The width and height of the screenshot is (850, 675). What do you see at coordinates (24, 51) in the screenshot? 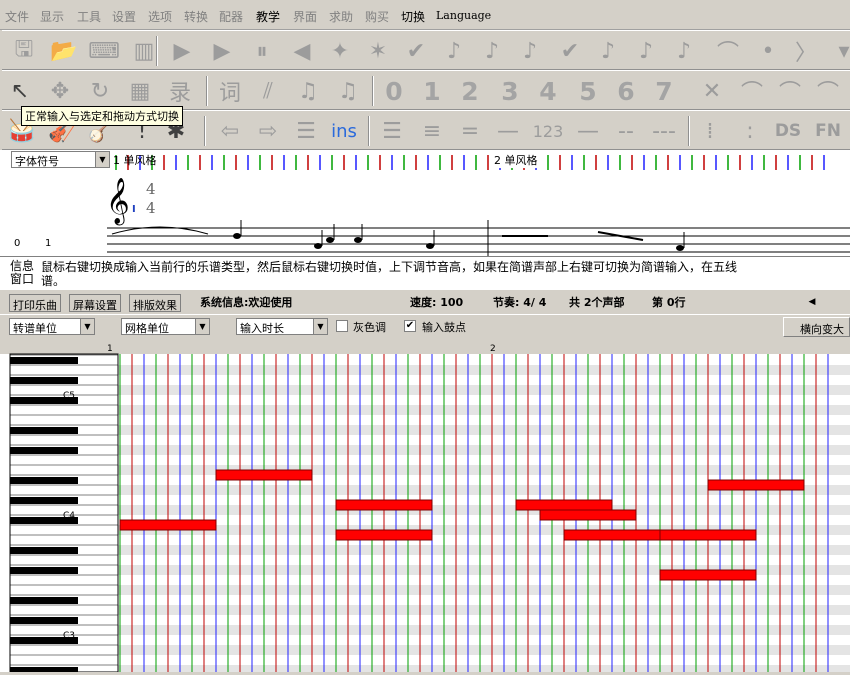
I see `save-icon: 🖫` at bounding box center [24, 51].